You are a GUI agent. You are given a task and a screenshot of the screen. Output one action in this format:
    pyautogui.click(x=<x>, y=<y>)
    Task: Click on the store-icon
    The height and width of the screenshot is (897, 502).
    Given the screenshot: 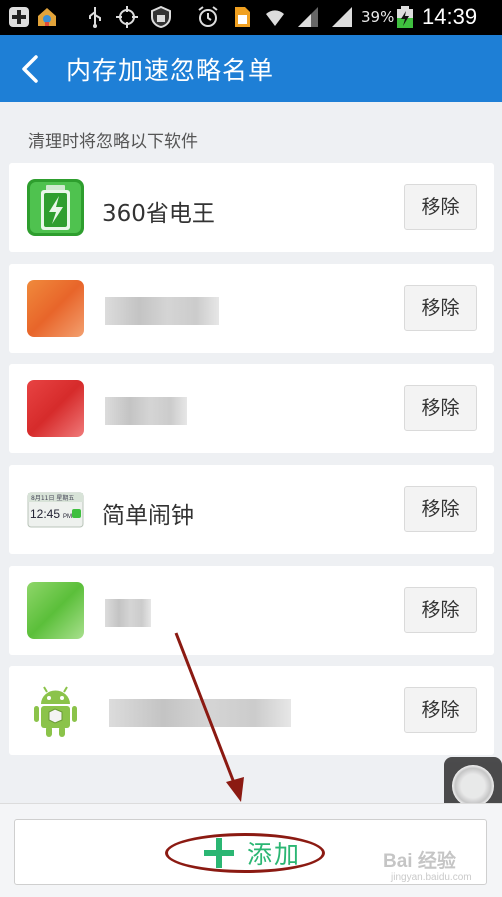 What is the action you would take?
    pyautogui.click(x=47, y=17)
    